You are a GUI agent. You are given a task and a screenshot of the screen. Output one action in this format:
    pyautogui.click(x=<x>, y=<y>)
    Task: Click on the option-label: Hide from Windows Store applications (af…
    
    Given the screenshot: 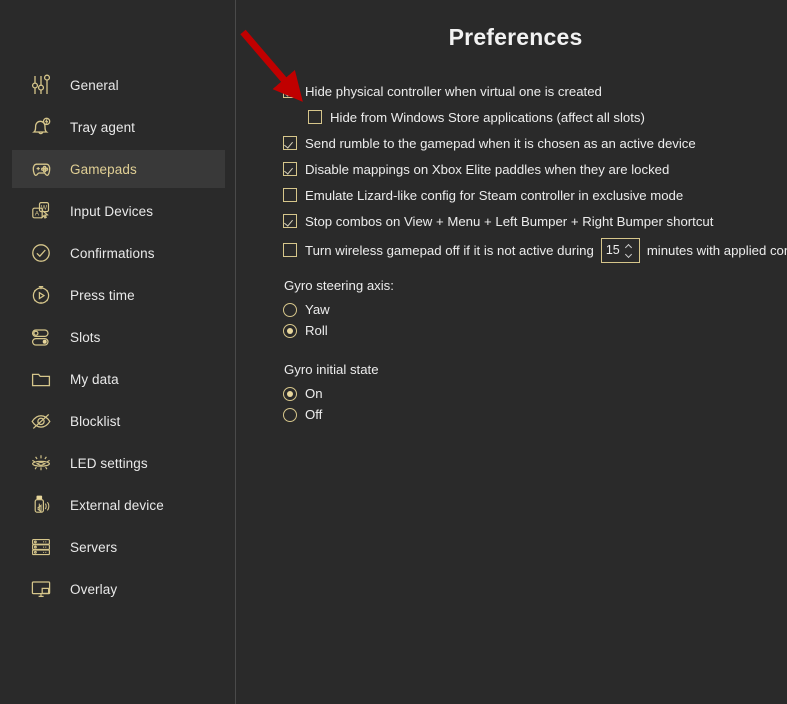 What is the action you would take?
    pyautogui.click(x=487, y=117)
    